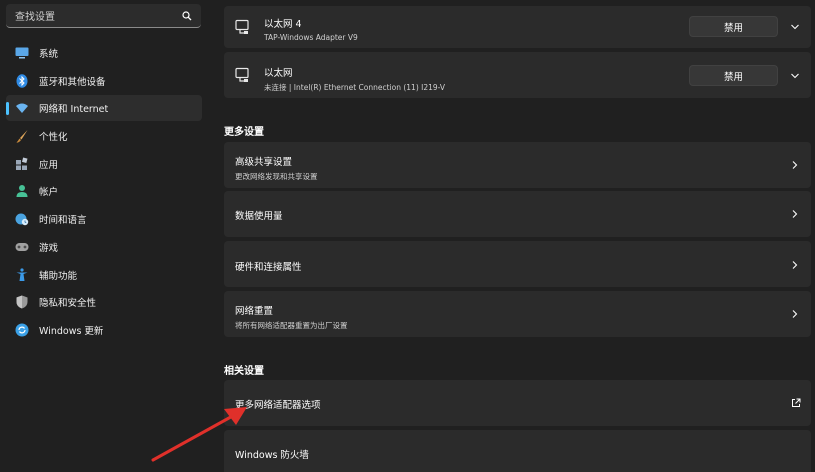 The height and width of the screenshot is (472, 815). What do you see at coordinates (272, 455) in the screenshot?
I see `row-title: Windows 防火墙` at bounding box center [272, 455].